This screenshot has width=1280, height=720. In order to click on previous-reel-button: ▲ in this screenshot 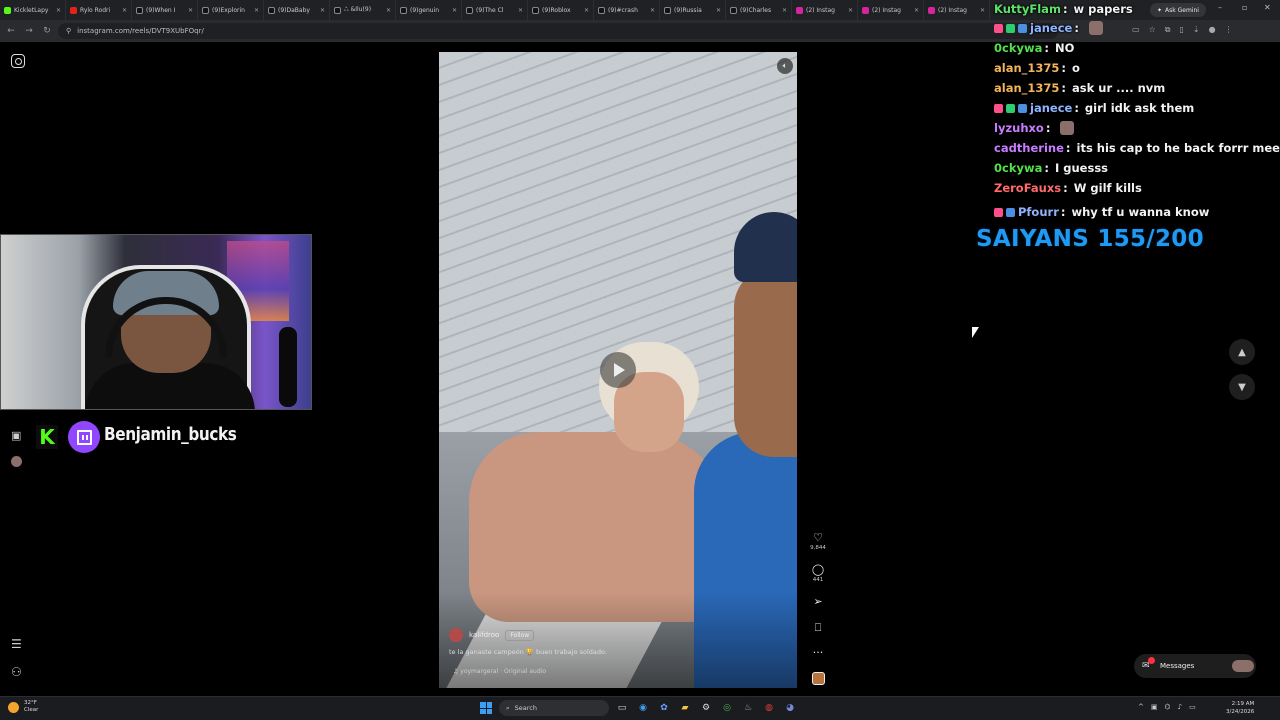, I will do `click(1242, 352)`.